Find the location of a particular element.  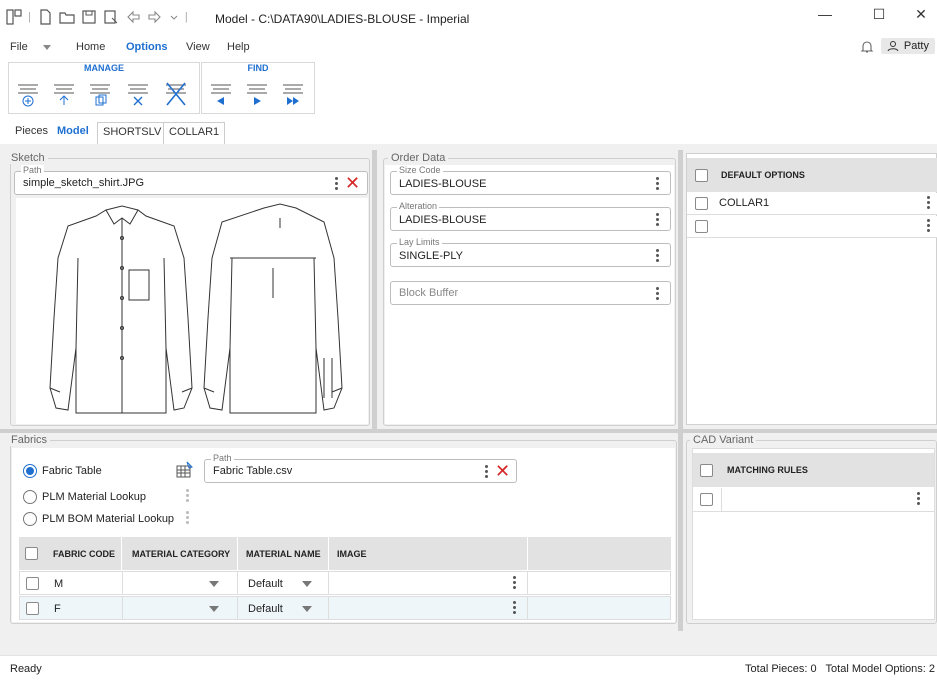

tab-collar1: COLLAR1 is located at coordinates (194, 133).